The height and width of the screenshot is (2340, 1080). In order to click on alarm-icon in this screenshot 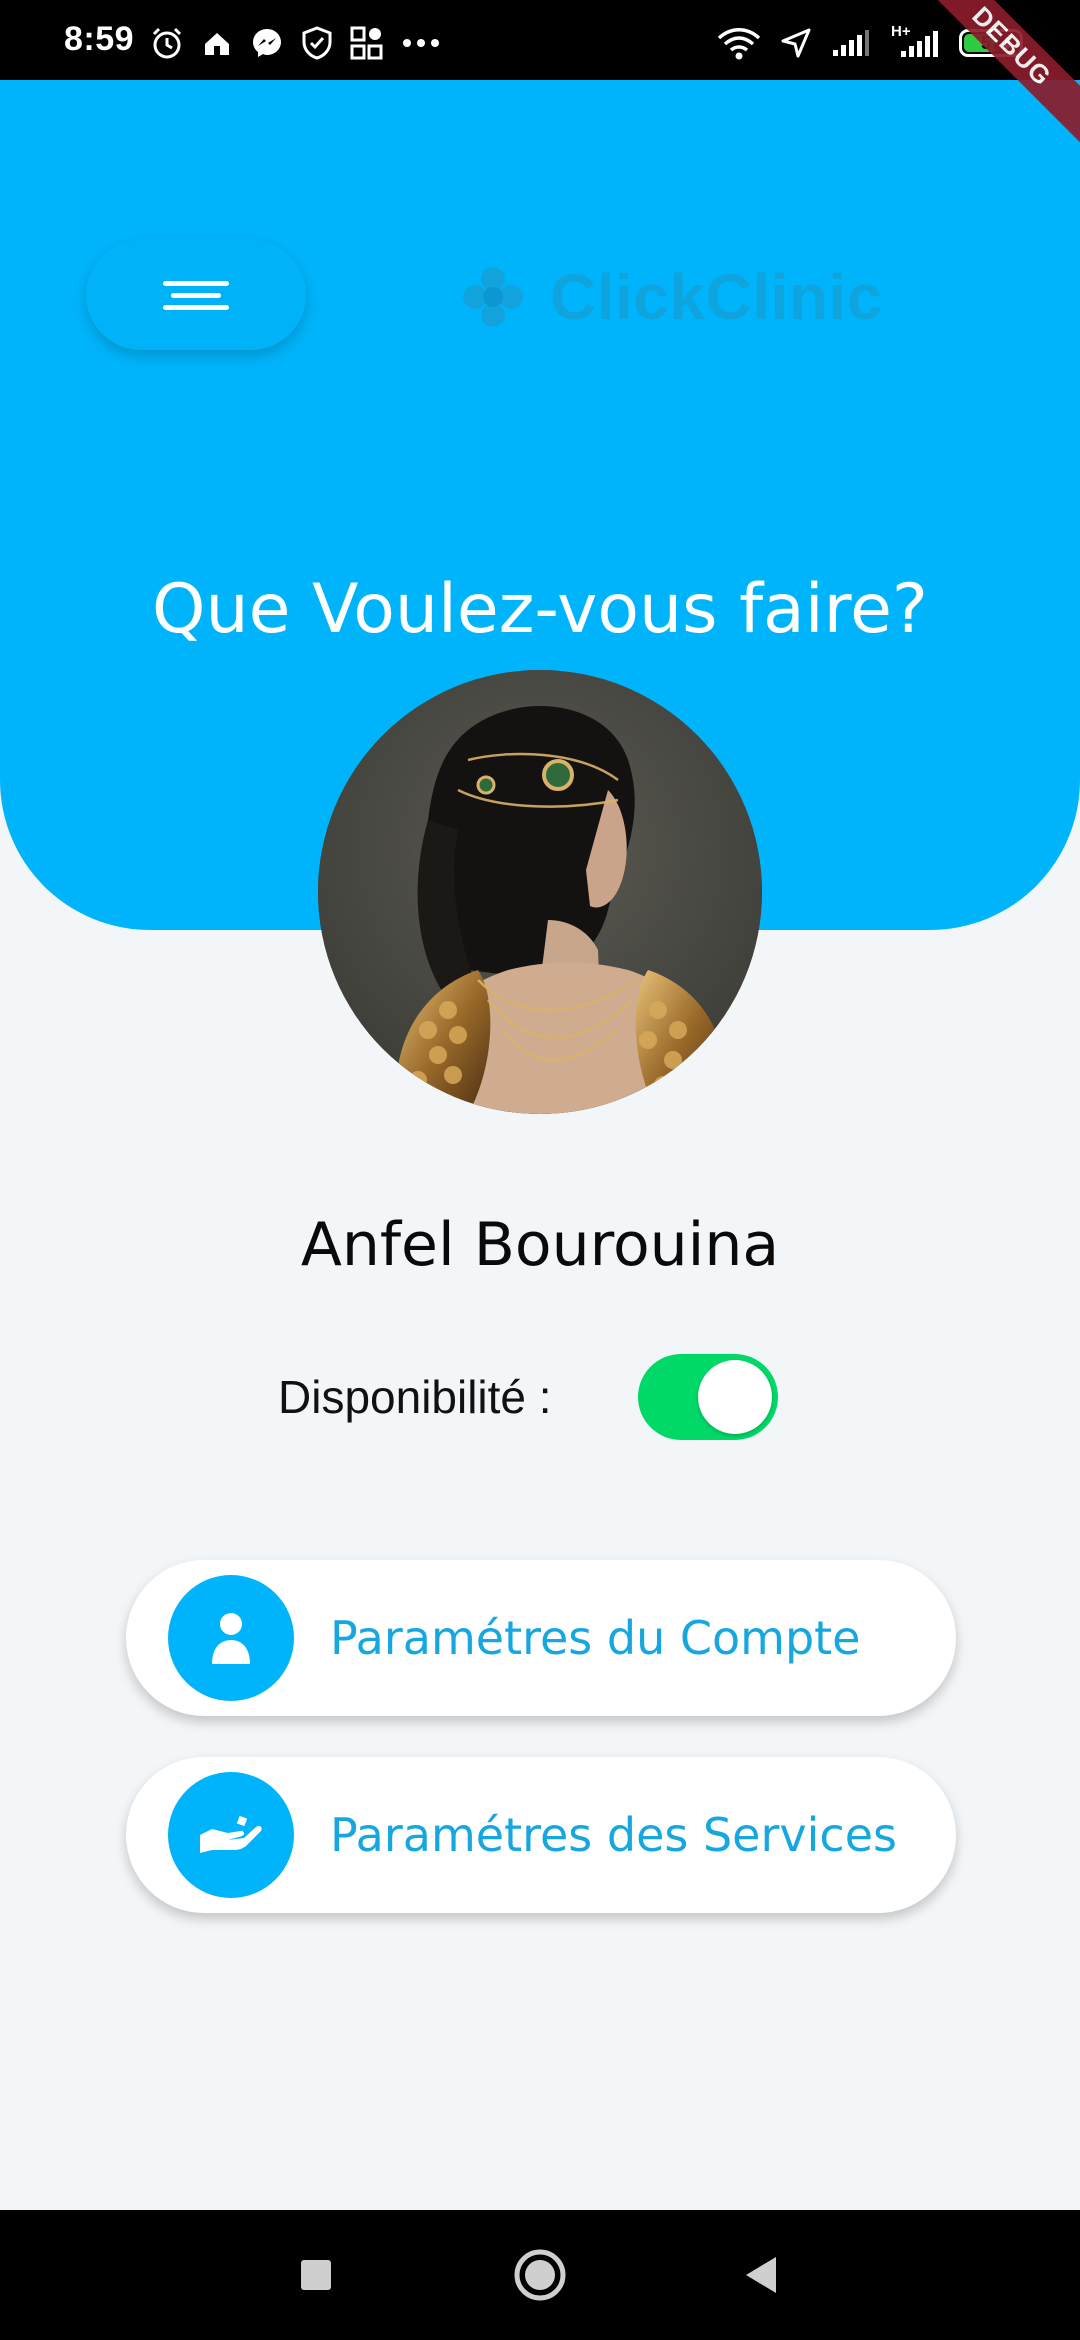, I will do `click(167, 43)`.